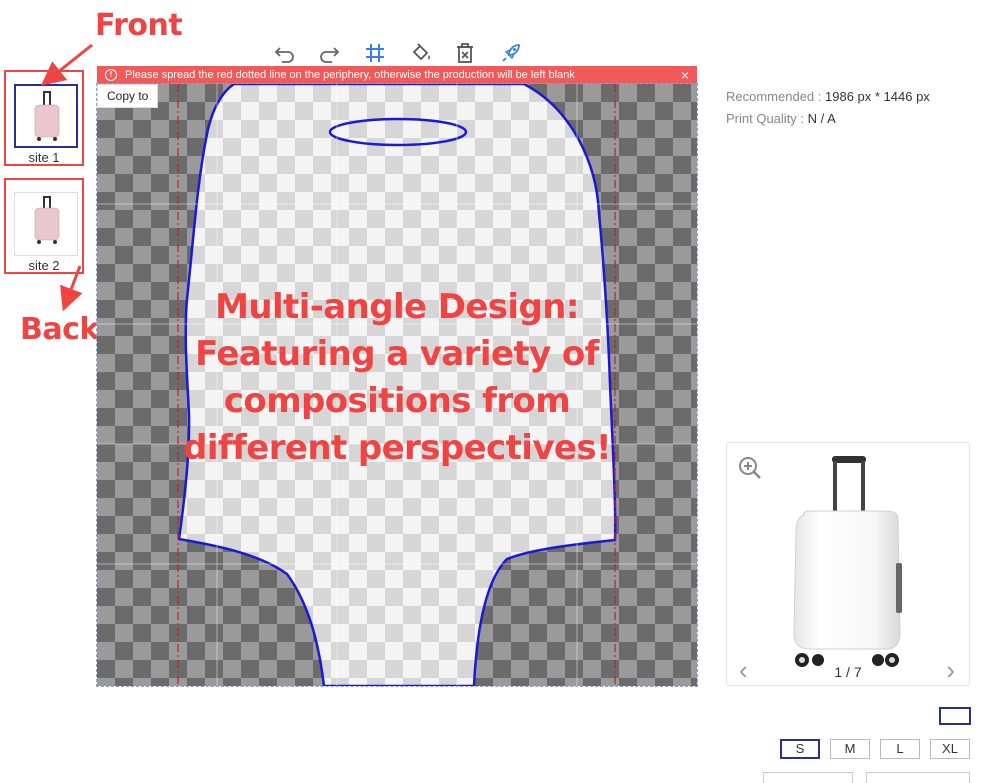 The image size is (984, 783). I want to click on site-1-luggage-image, so click(46, 116).